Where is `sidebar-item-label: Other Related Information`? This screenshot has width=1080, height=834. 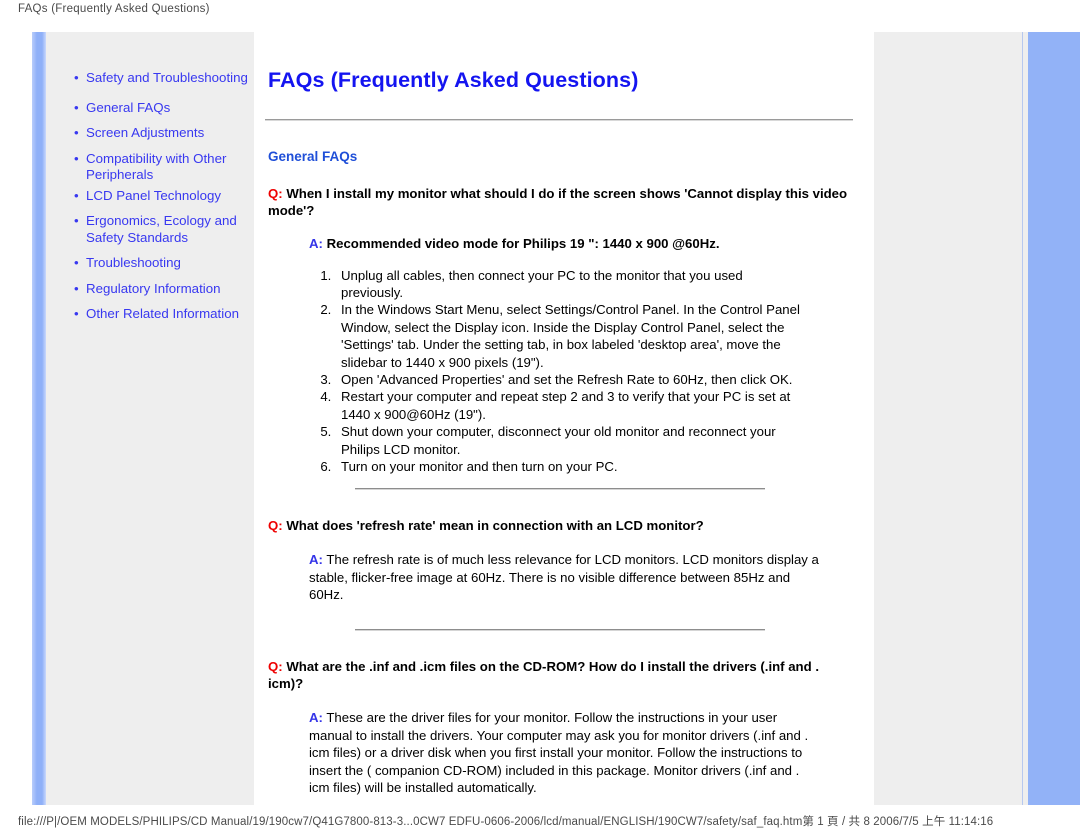
sidebar-item-label: Other Related Information is located at coordinates (162, 313).